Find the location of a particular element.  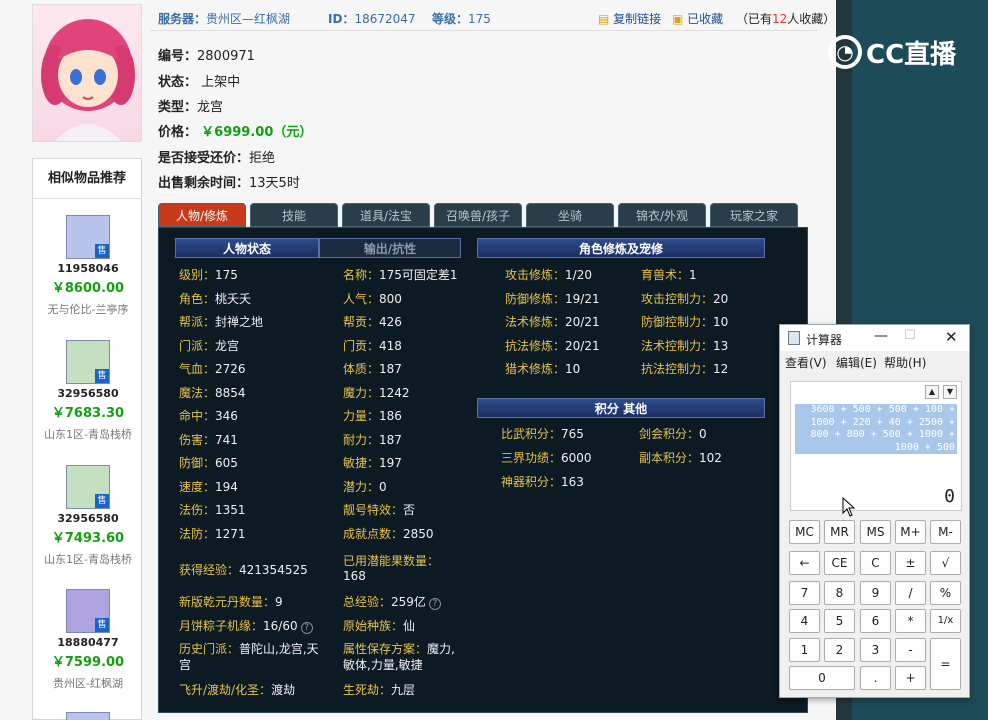

stat-value: 418 is located at coordinates (390, 345).